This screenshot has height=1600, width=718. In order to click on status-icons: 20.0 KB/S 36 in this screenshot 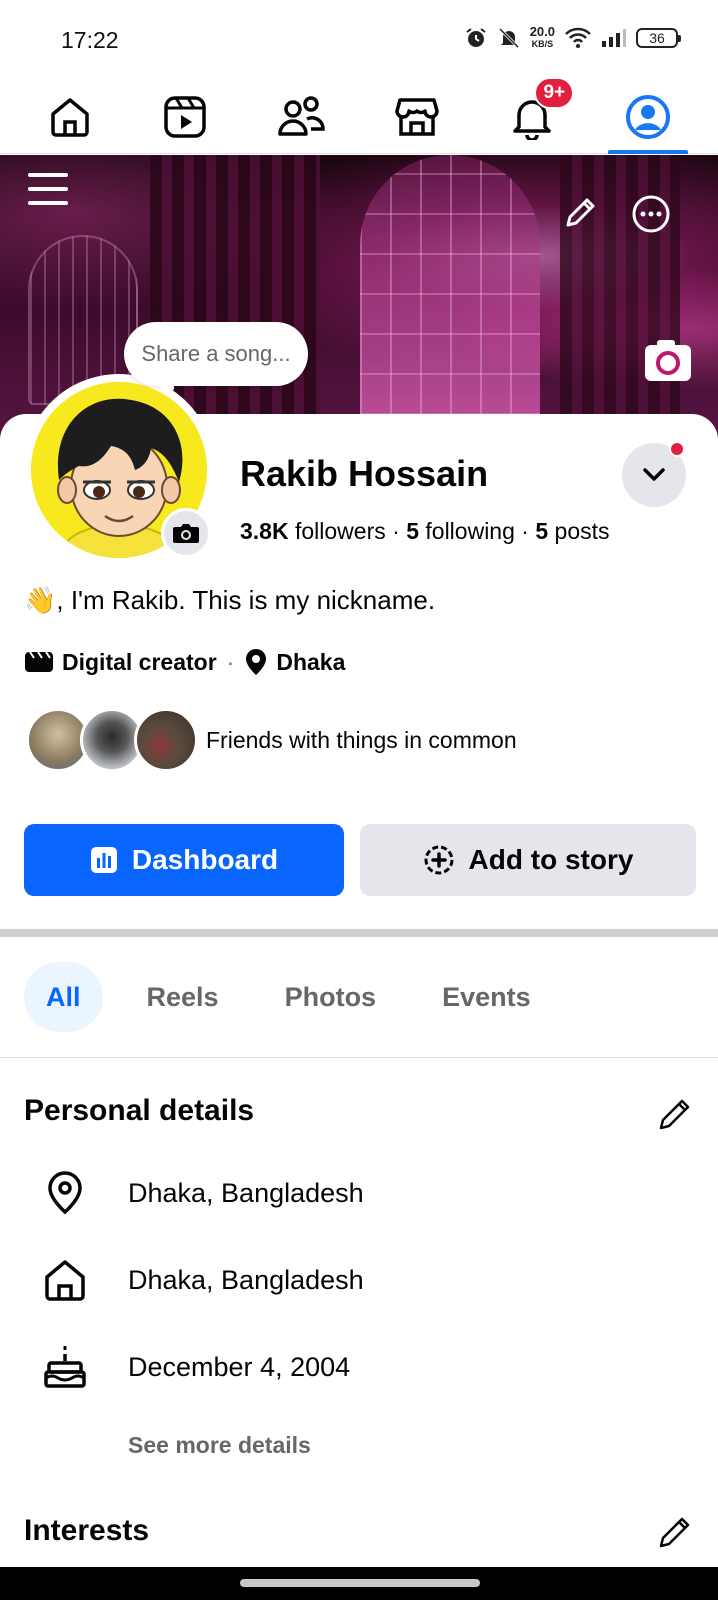, I will do `click(572, 37)`.